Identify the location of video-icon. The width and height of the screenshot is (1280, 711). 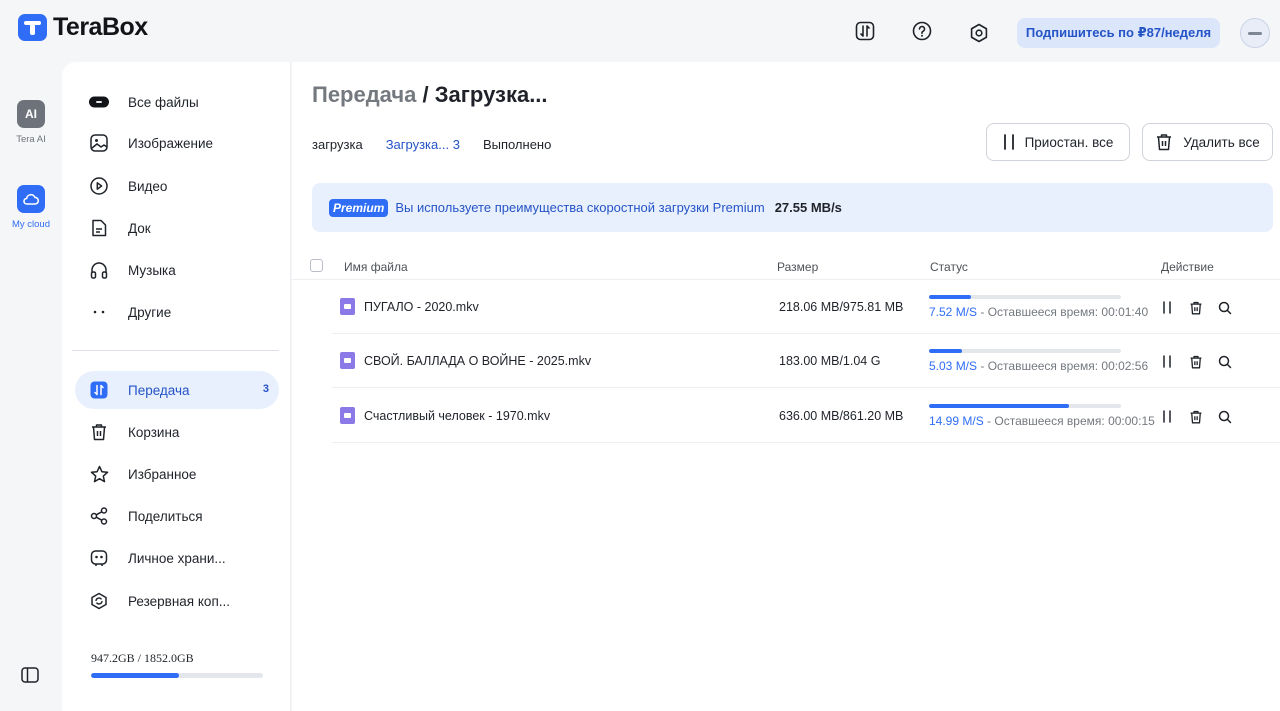
(99, 186).